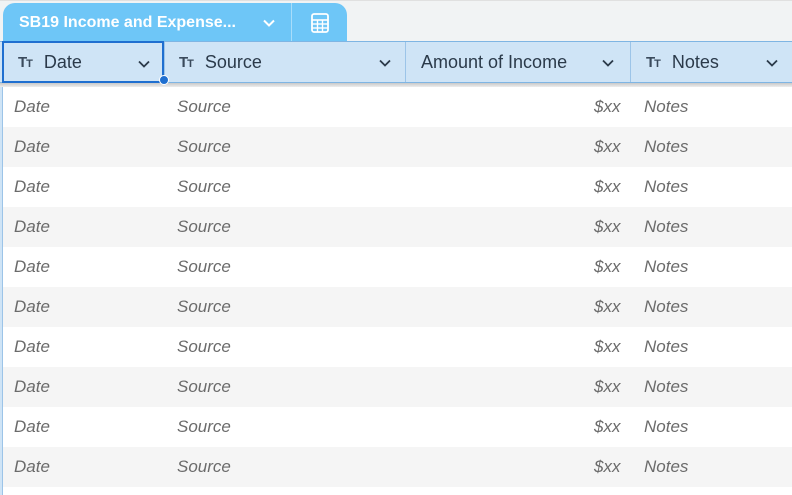  I want to click on column-header-label: Amount of Income, so click(494, 61).